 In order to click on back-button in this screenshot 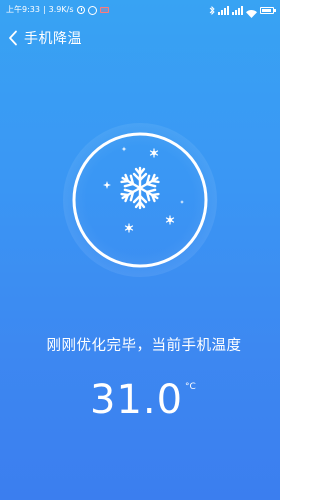, I will do `click(13, 38)`.